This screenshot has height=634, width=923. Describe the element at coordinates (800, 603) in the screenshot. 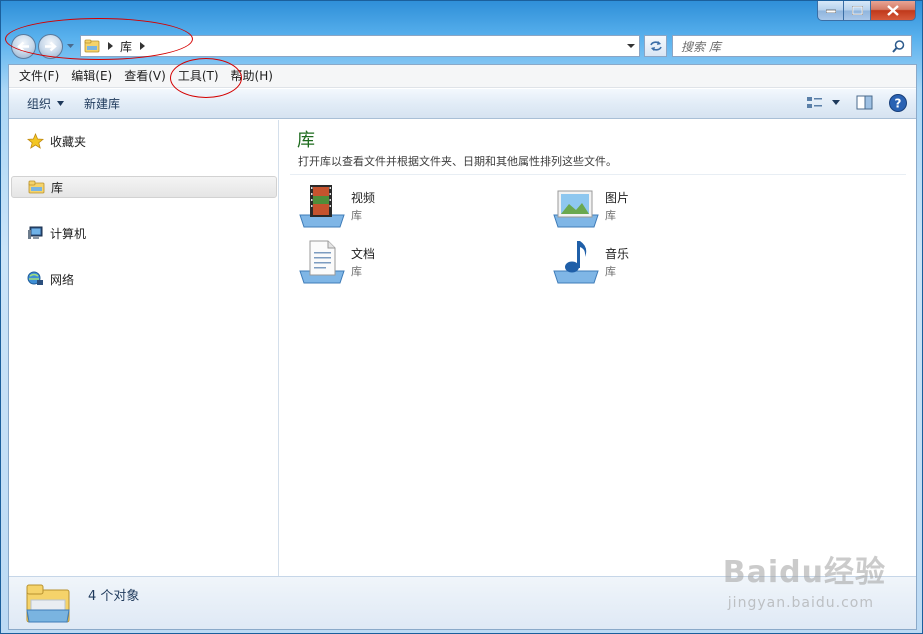

I see `watermark-url: jingyan.baidu.com` at that location.